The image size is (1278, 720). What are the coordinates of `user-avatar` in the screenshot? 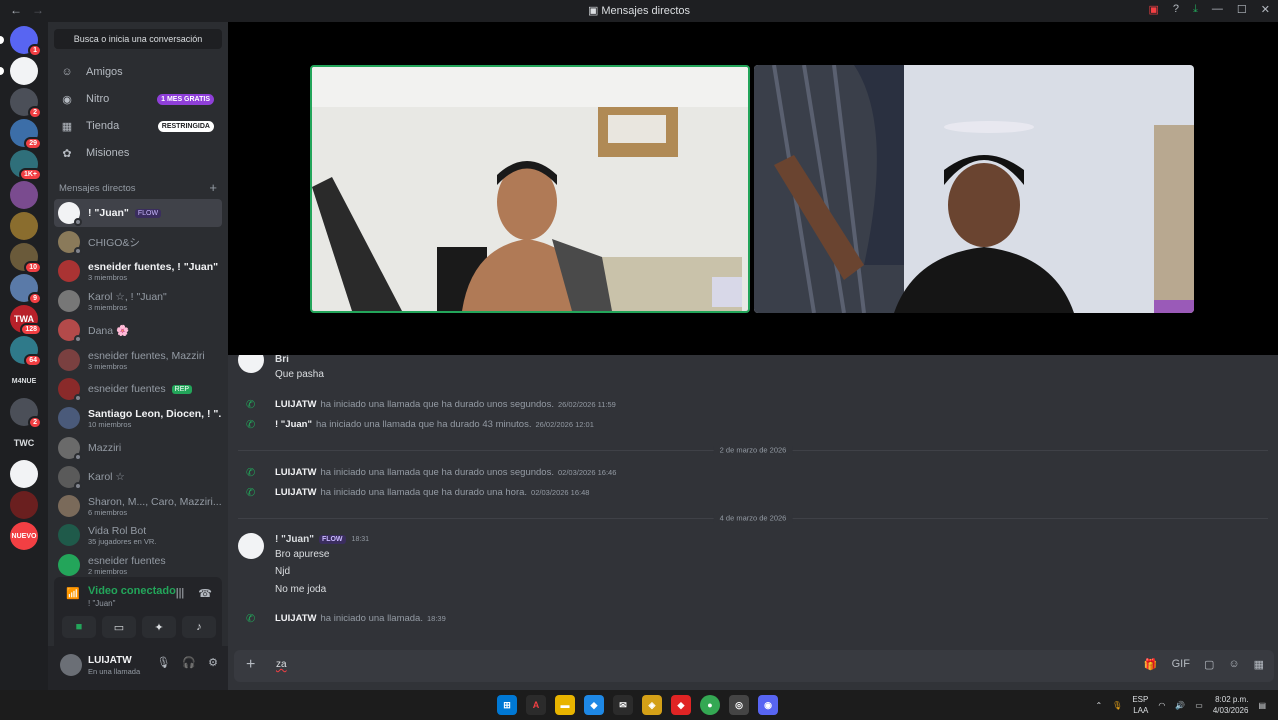 It's located at (71, 665).